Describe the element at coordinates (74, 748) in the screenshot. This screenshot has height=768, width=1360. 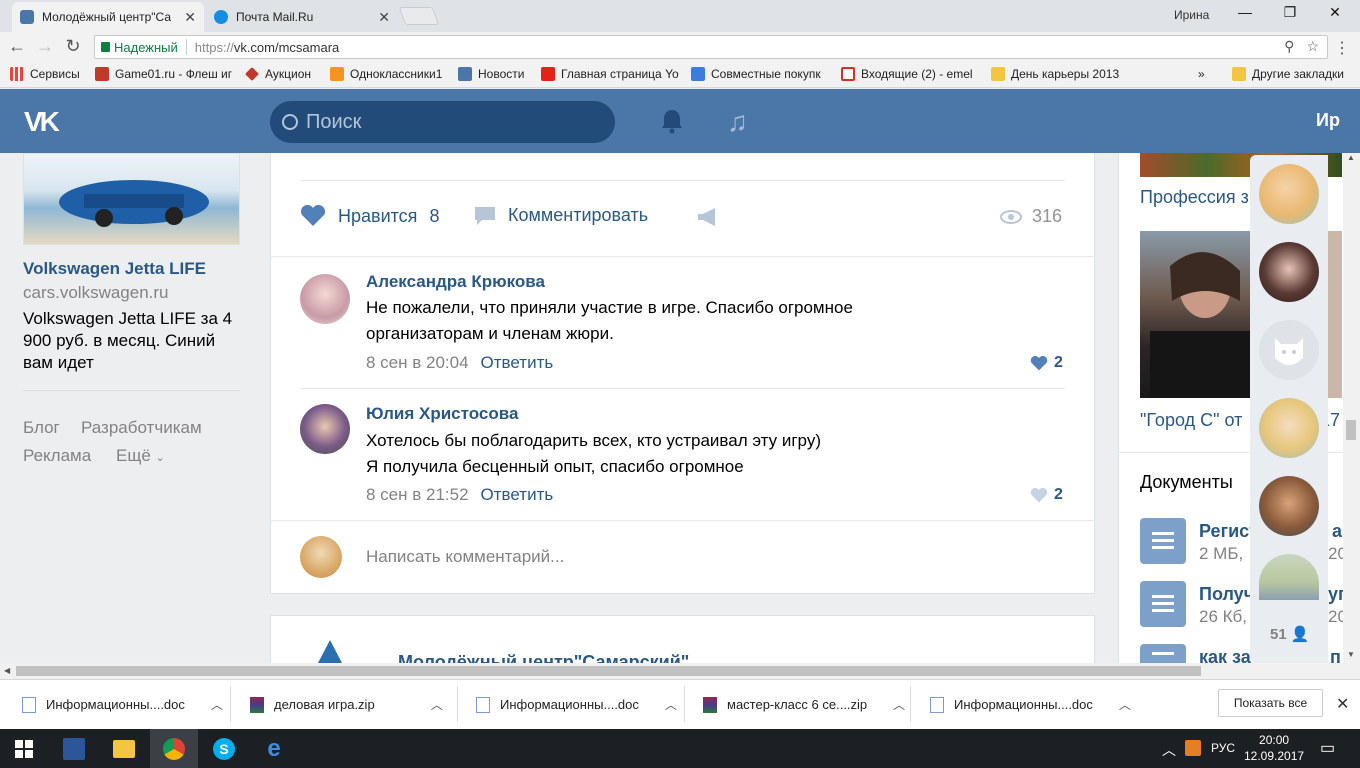
I see `taskbar-word` at that location.